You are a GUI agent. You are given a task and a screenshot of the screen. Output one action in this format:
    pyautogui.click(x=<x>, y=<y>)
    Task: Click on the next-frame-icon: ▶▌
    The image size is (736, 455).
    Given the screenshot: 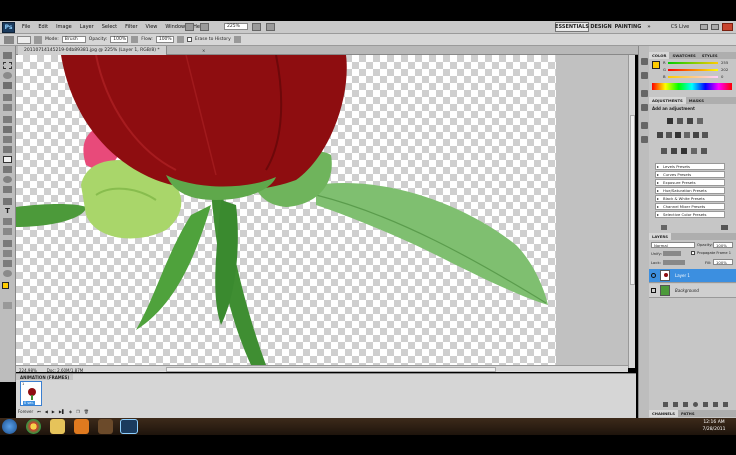 What is the action you would take?
    pyautogui.click(x=62, y=411)
    